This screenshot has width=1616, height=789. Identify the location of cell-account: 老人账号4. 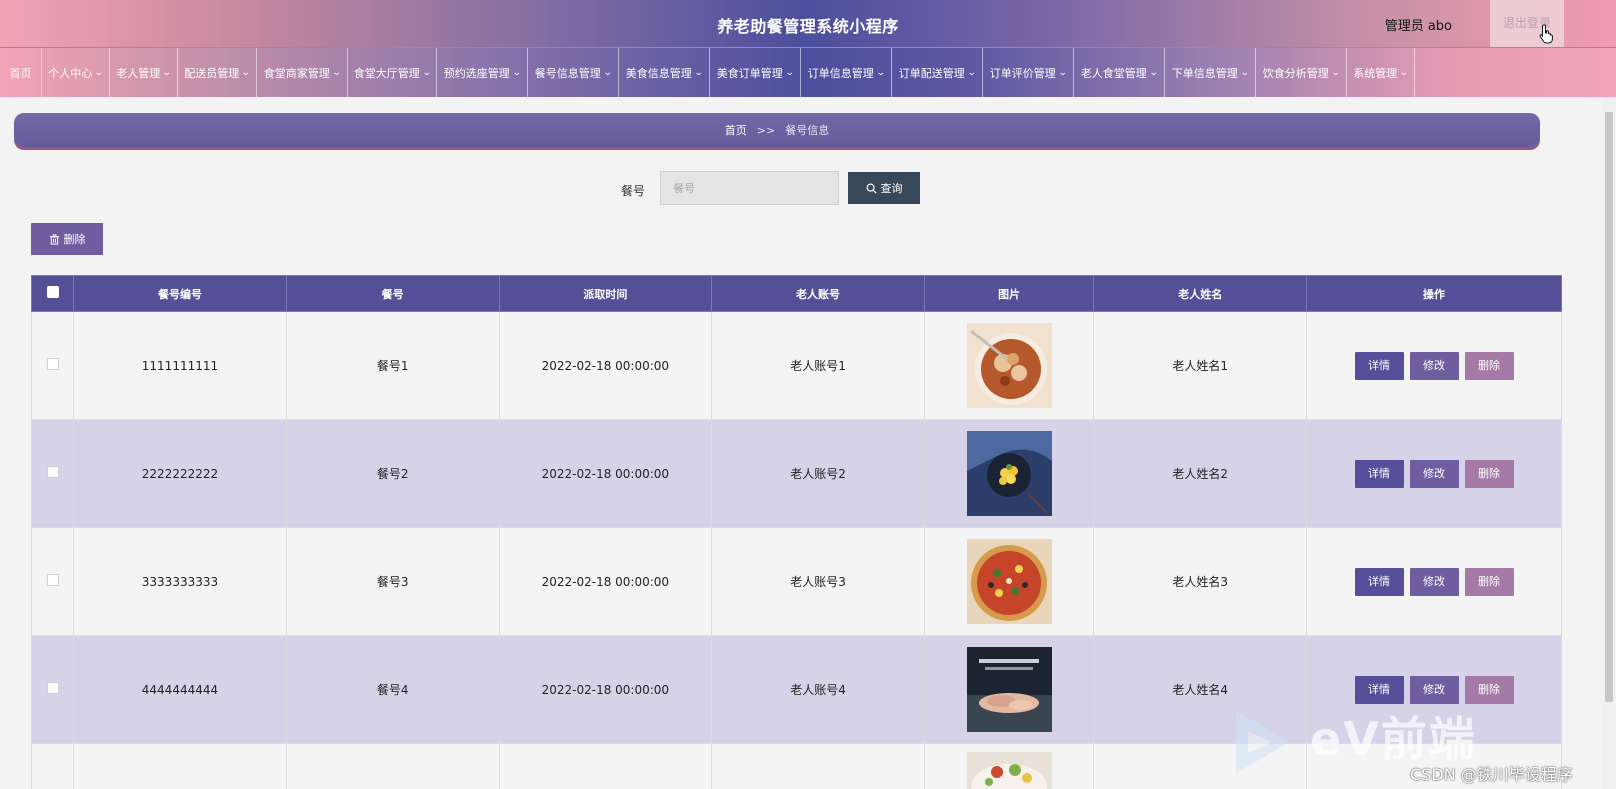
(818, 689).